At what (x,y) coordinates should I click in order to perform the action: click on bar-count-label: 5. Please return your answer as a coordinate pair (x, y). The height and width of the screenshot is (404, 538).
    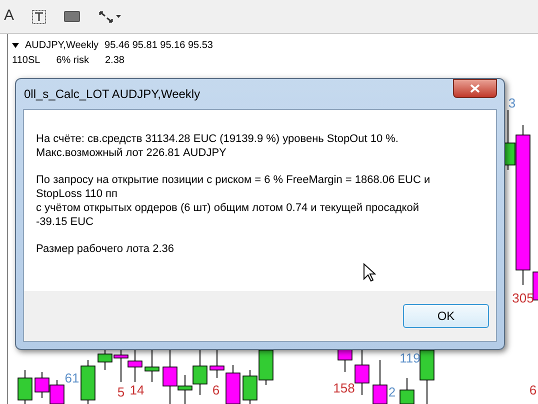
    Looking at the image, I should click on (121, 392).